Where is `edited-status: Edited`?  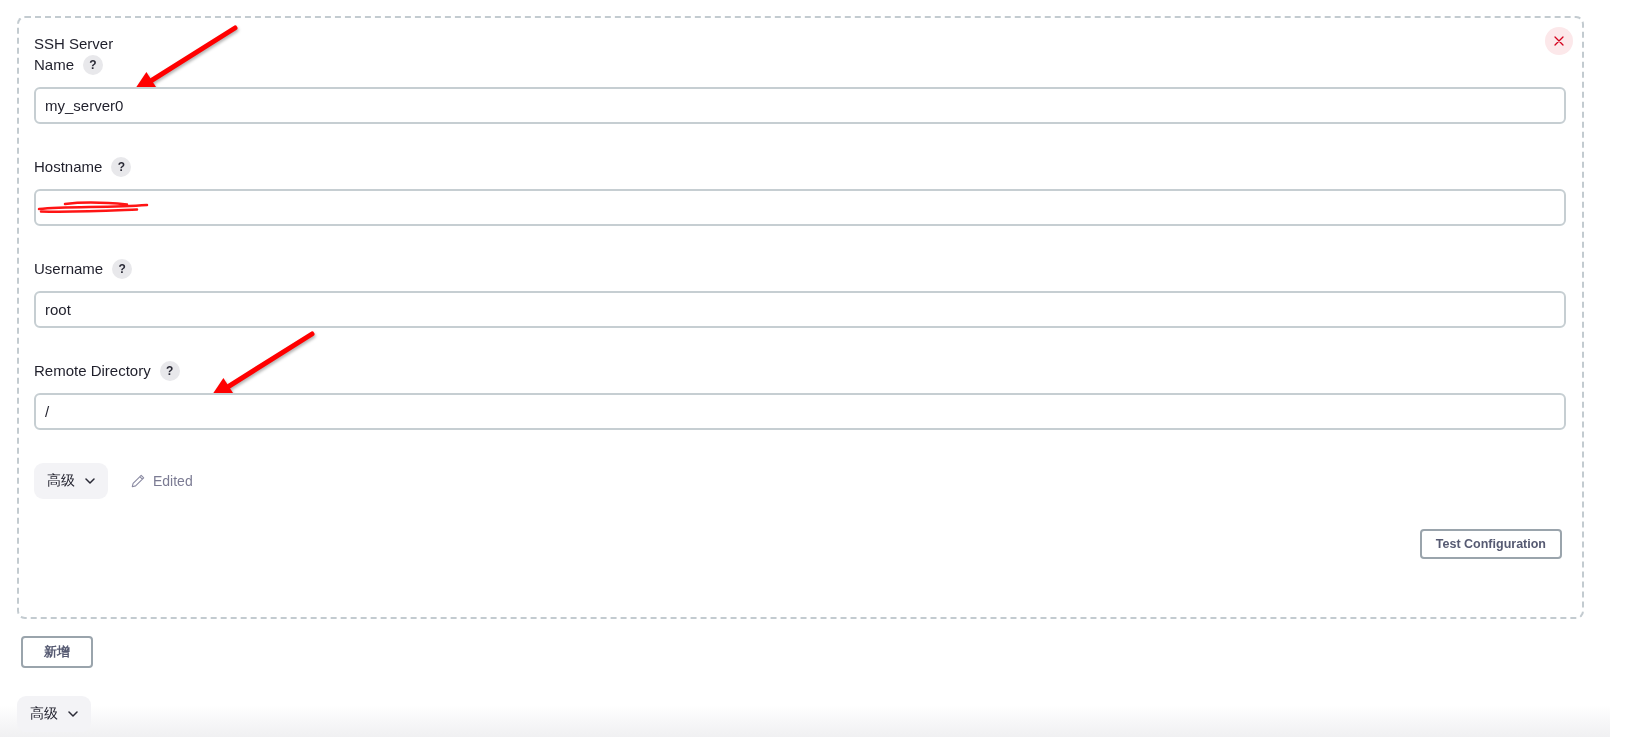
edited-status: Edited is located at coordinates (173, 481).